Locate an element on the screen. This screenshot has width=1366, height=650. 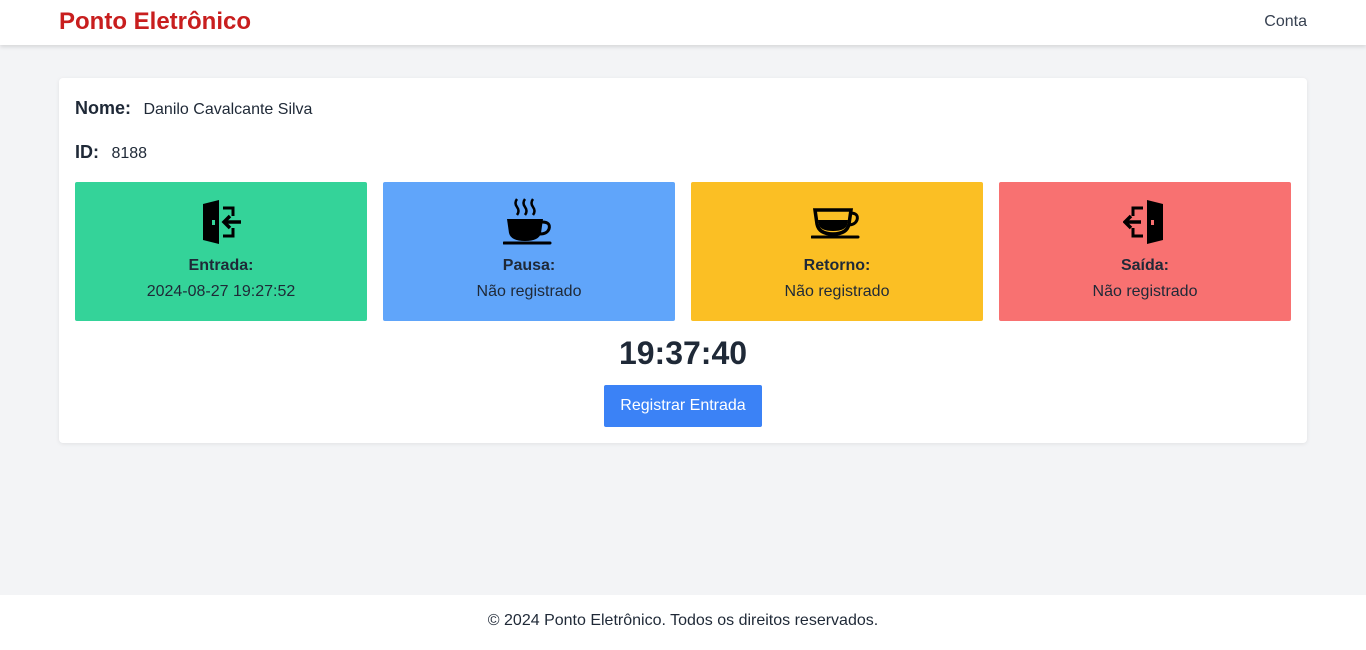
tile-pausa: Pausa: Não registrado is located at coordinates (529, 251).